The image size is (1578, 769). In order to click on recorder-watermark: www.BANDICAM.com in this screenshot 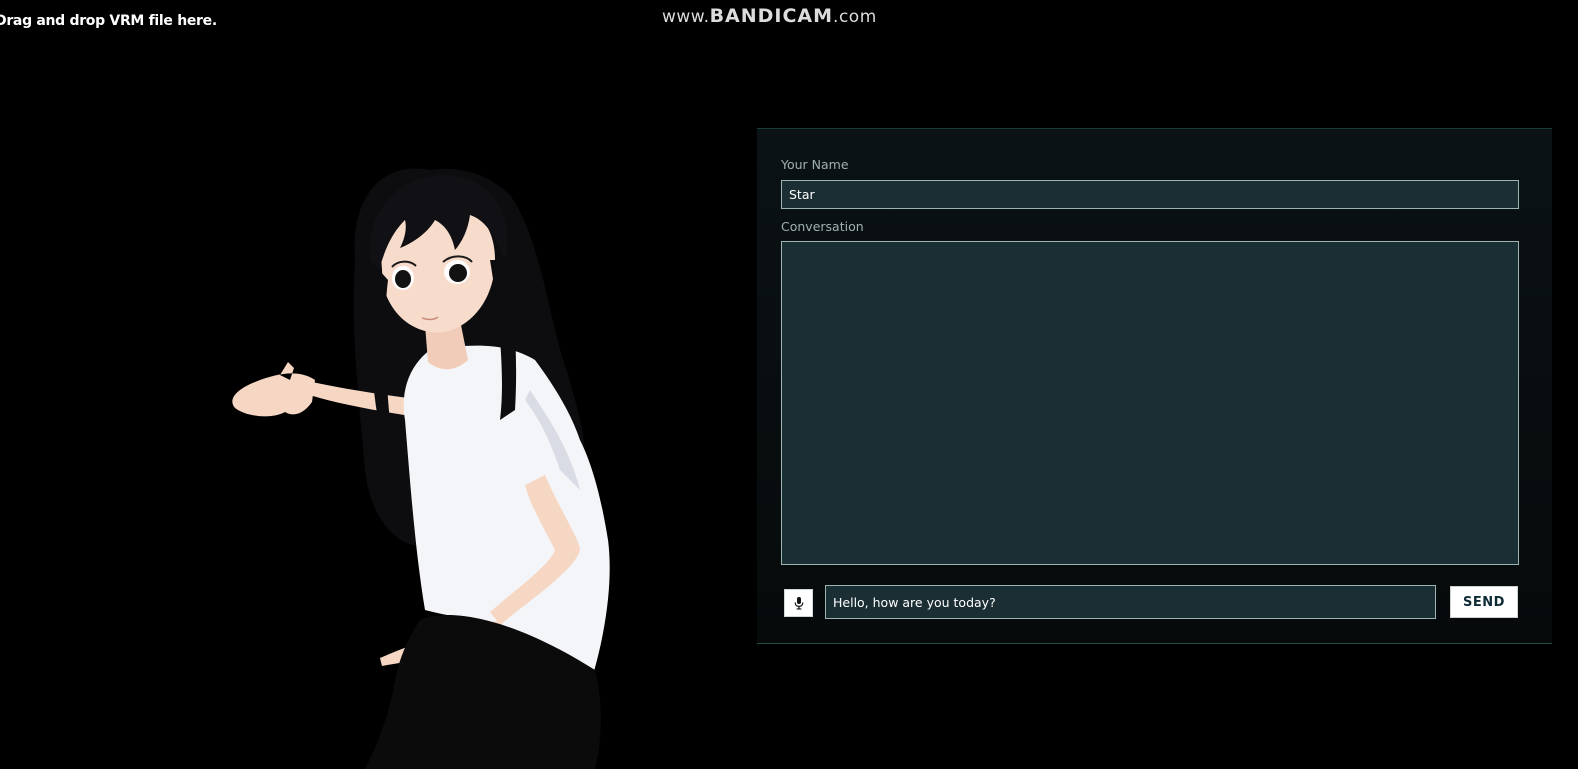, I will do `click(769, 16)`.